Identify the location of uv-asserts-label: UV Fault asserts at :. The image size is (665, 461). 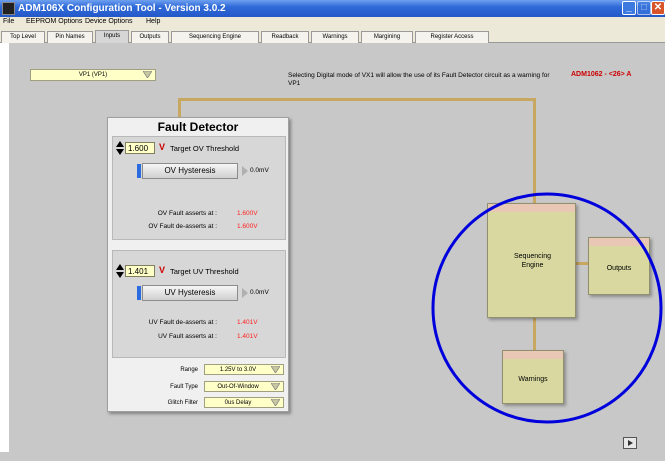
(187, 336).